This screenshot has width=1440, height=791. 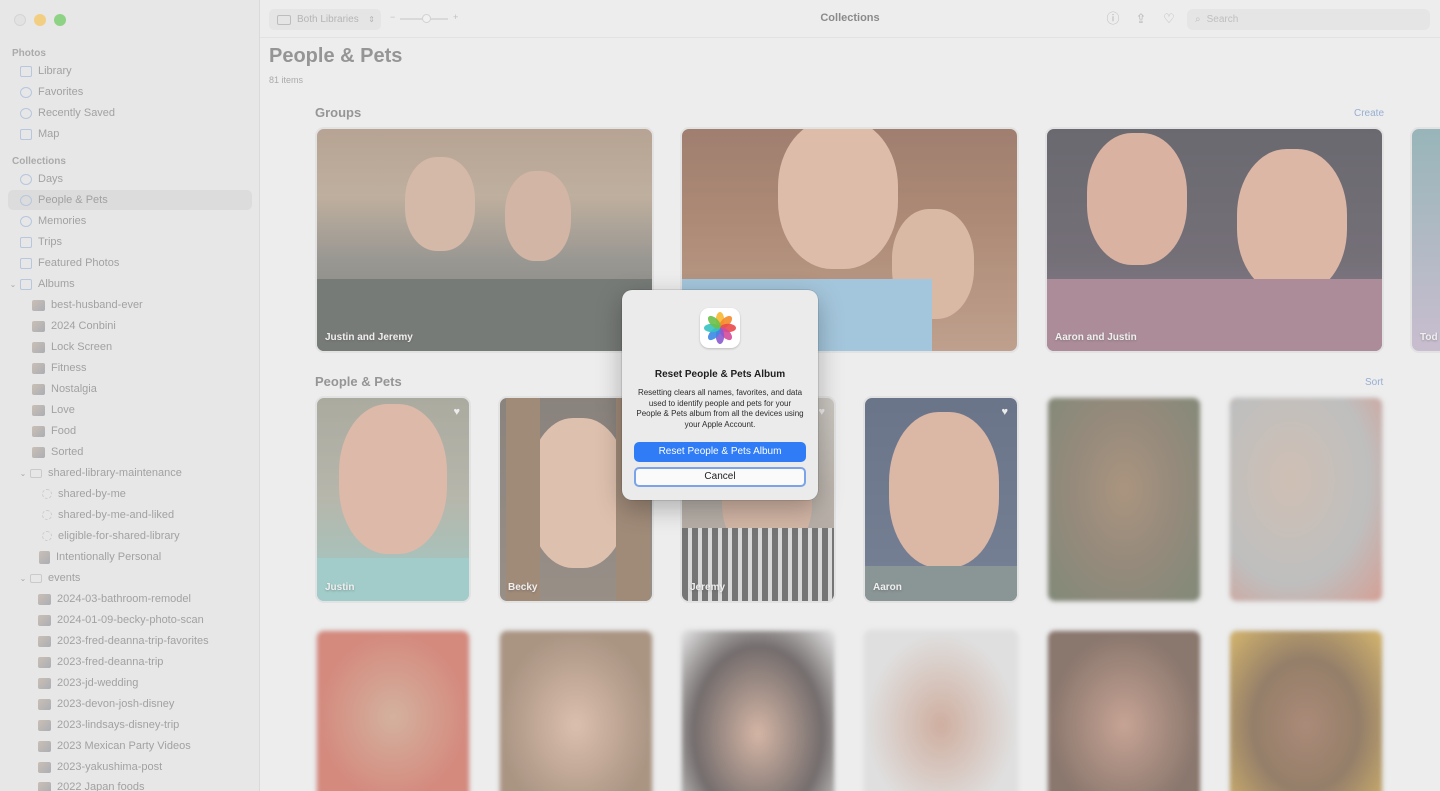 I want to click on cancel-button: Cancel, so click(x=720, y=477).